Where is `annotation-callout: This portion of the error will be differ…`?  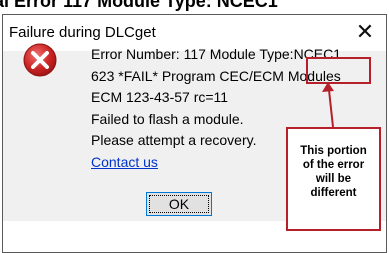 annotation-callout: This portion of the error will be differ… is located at coordinates (333, 179).